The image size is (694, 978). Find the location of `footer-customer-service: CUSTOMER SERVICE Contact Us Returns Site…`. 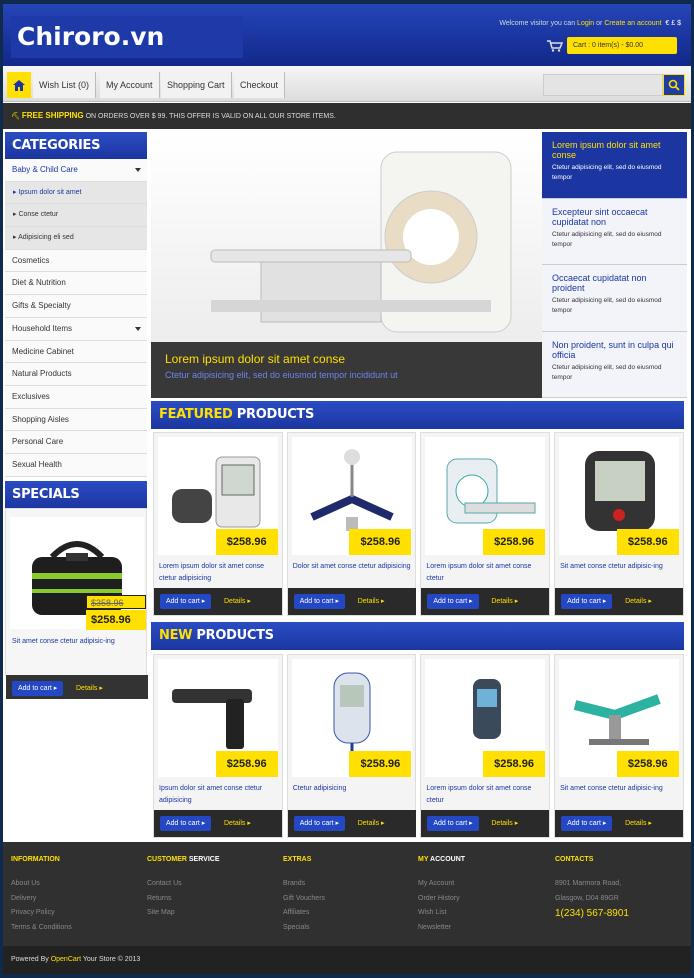

footer-customer-service: CUSTOMER SERVICE Contact Us Returns Site… is located at coordinates (212, 888).